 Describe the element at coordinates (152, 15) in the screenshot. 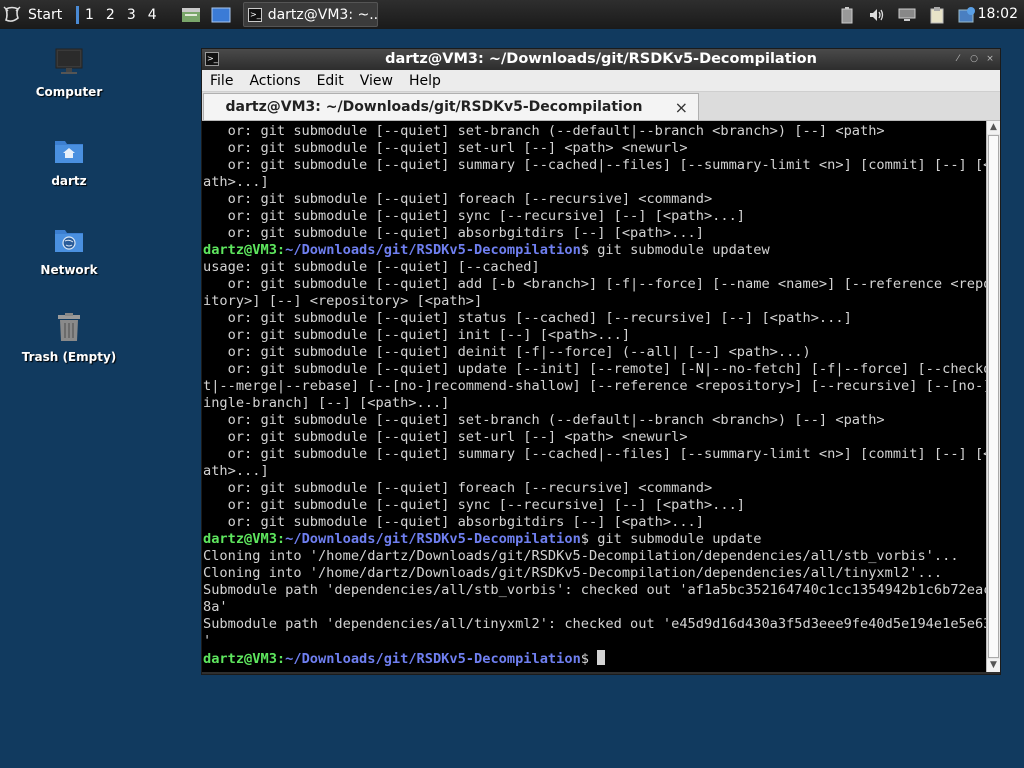

I see `workspace-4: 4` at that location.